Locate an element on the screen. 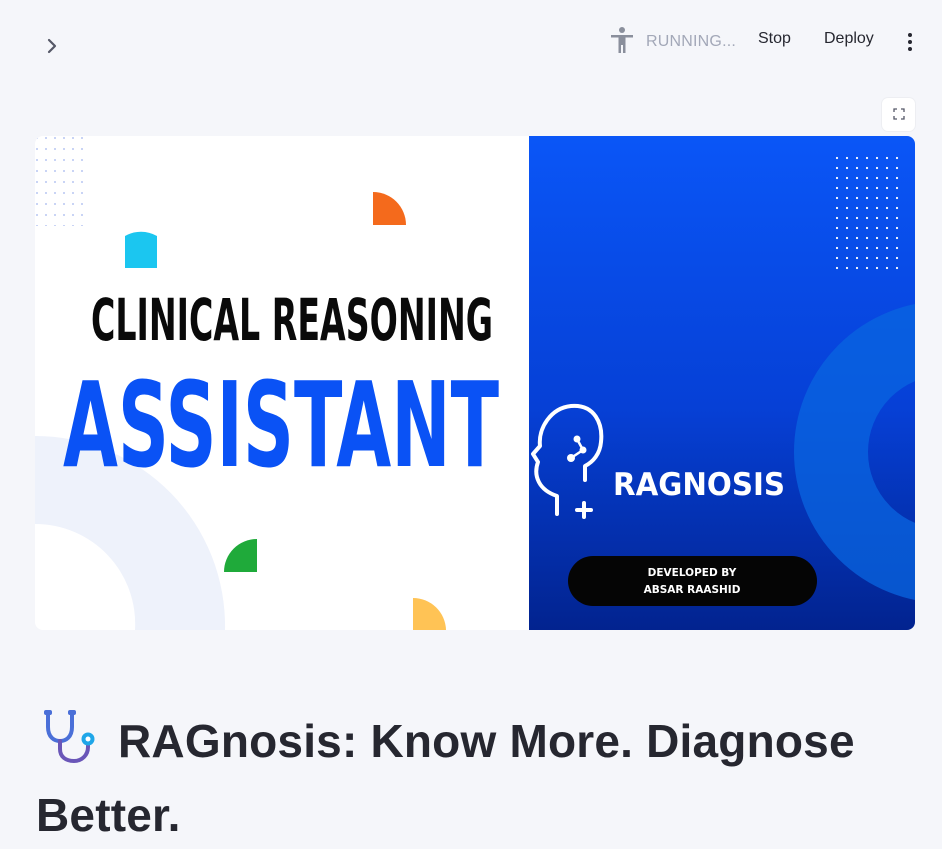 The height and width of the screenshot is (849, 942). fullscreen-button is located at coordinates (898, 114).